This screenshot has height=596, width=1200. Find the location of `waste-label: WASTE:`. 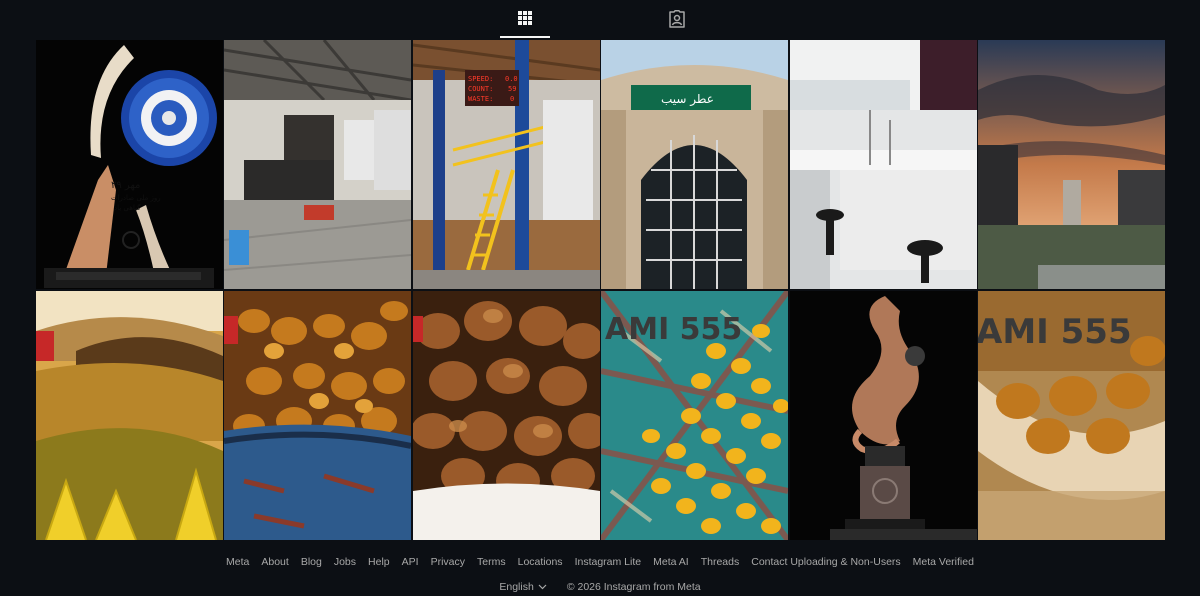

waste-label: WASTE: is located at coordinates (480, 99).